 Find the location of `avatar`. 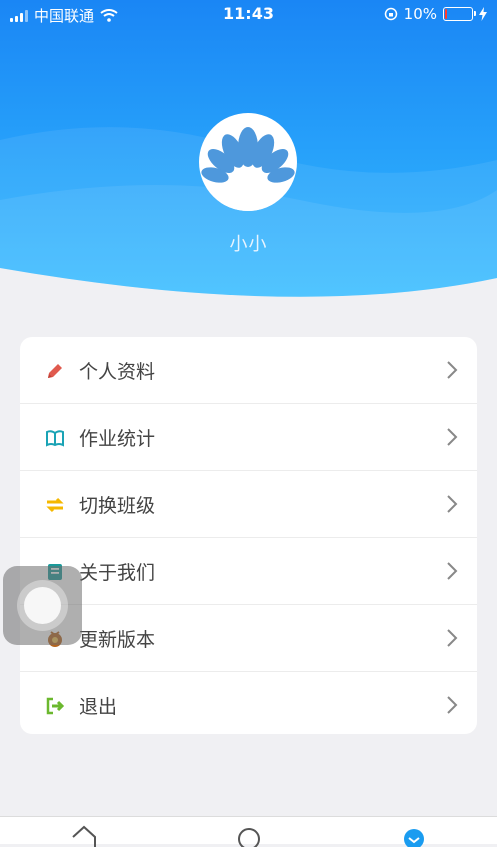

avatar is located at coordinates (248, 162).